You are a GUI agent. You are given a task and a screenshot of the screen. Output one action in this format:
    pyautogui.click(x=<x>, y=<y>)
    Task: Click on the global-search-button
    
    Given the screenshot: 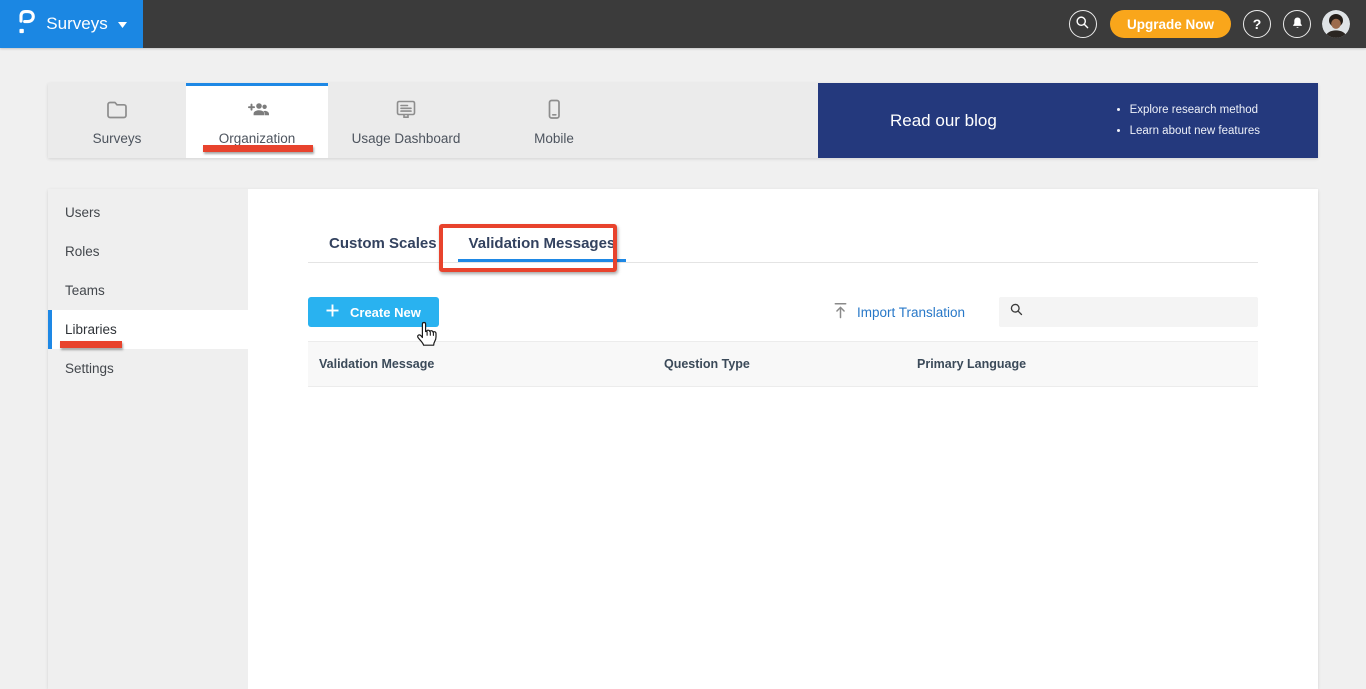 What is the action you would take?
    pyautogui.click(x=1082, y=24)
    